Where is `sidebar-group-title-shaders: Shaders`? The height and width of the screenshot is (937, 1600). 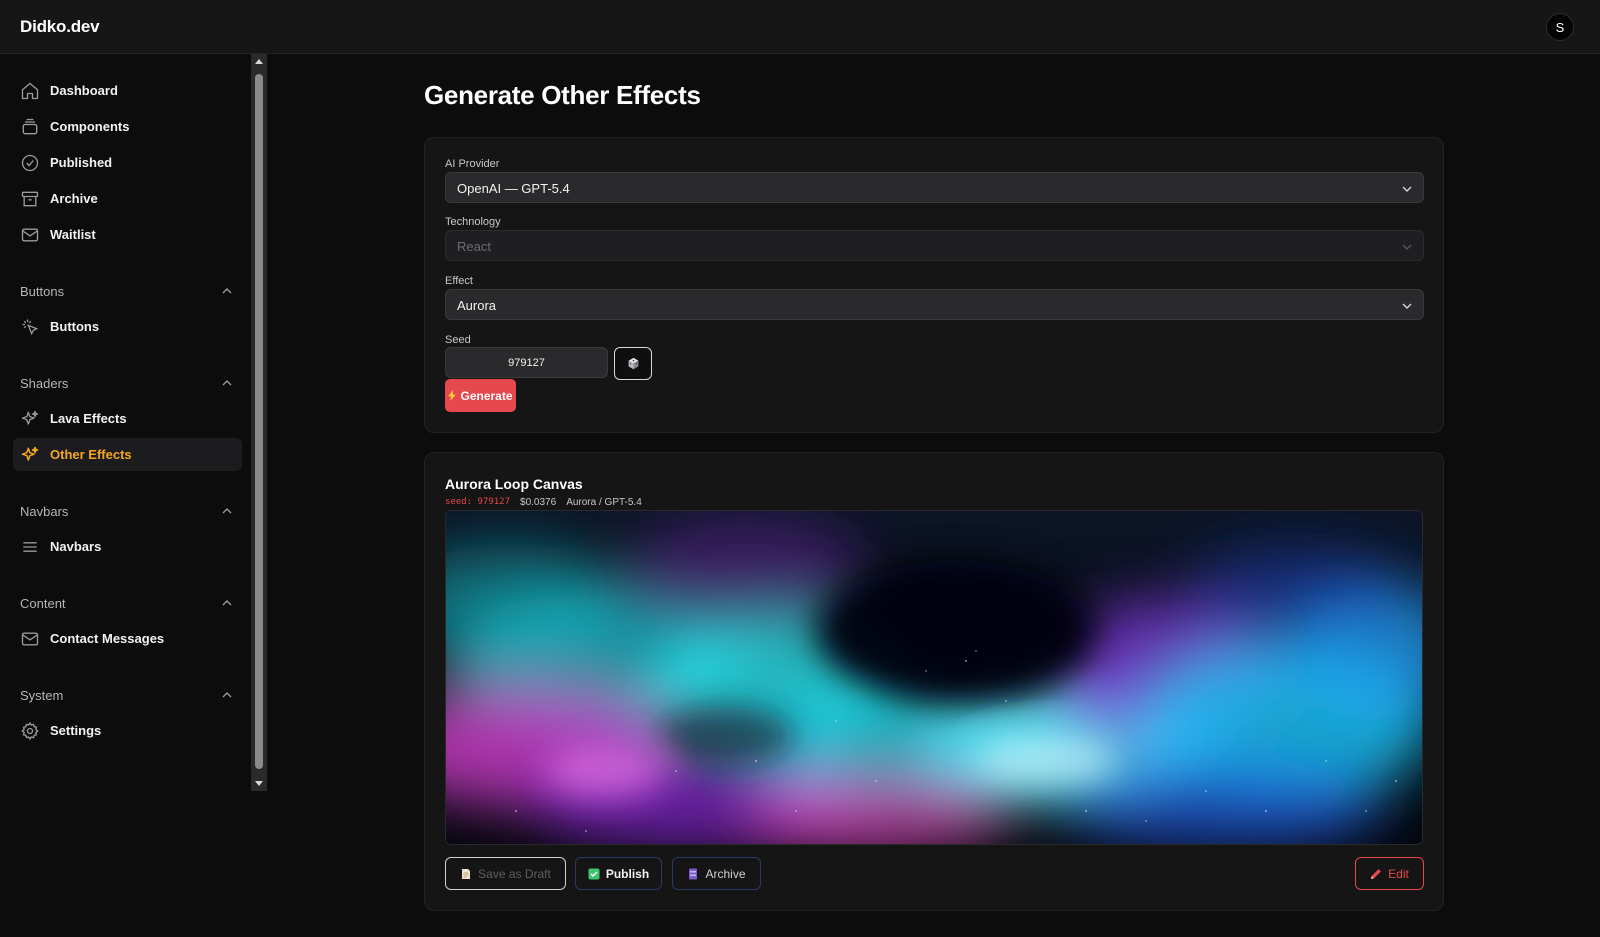
sidebar-group-title-shaders: Shaders is located at coordinates (44, 383).